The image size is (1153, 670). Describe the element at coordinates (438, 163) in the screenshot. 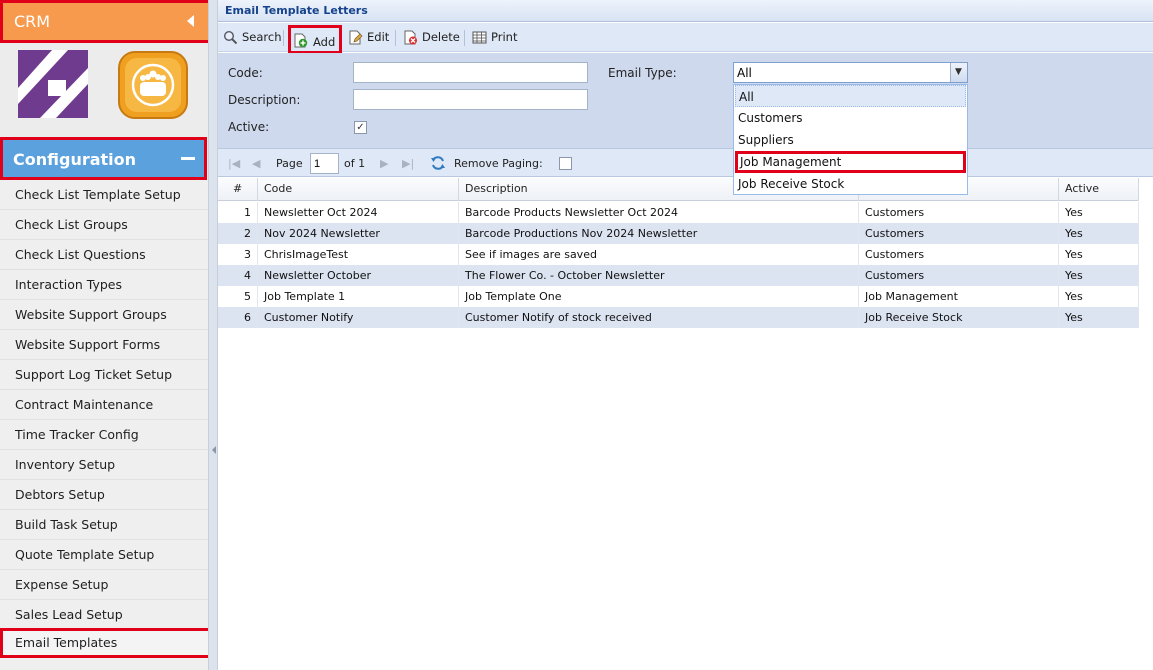

I see `refresh-icon` at that location.